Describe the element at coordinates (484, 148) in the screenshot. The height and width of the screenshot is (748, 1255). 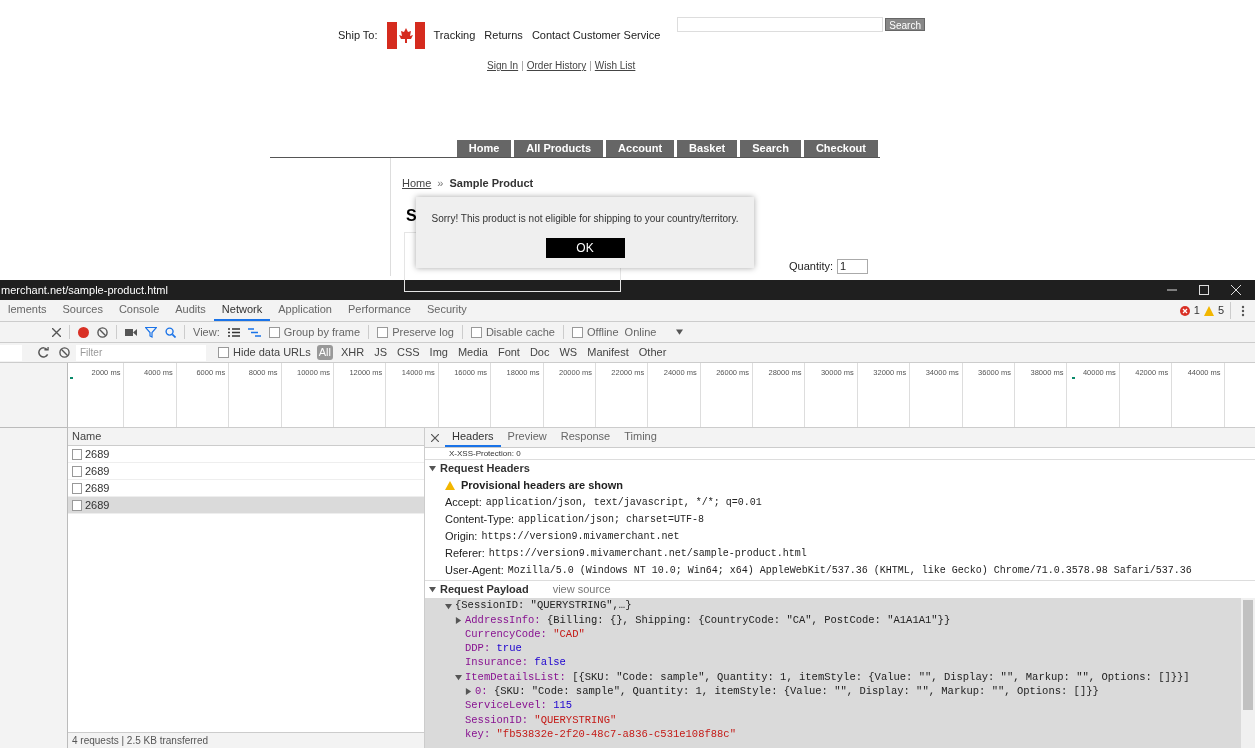
I see `nav-tab: Home` at that location.